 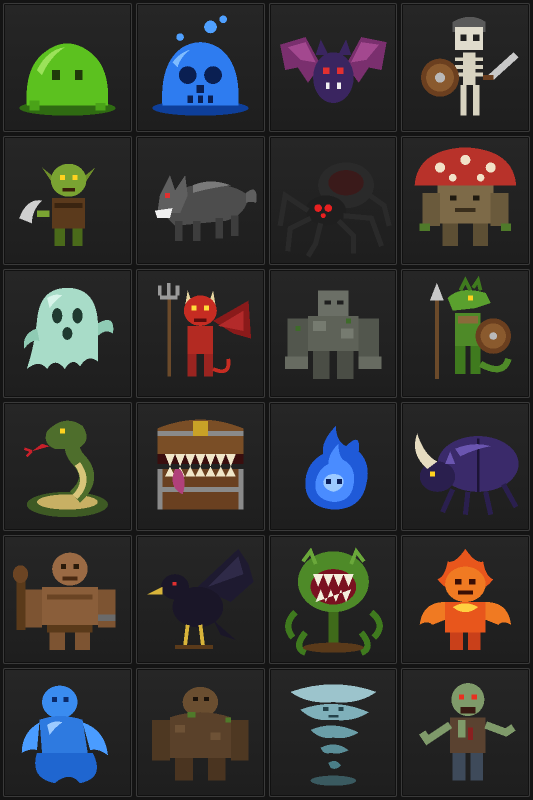 What do you see at coordinates (205, 208) in the screenshot?
I see `grey-wolf-icon` at bounding box center [205, 208].